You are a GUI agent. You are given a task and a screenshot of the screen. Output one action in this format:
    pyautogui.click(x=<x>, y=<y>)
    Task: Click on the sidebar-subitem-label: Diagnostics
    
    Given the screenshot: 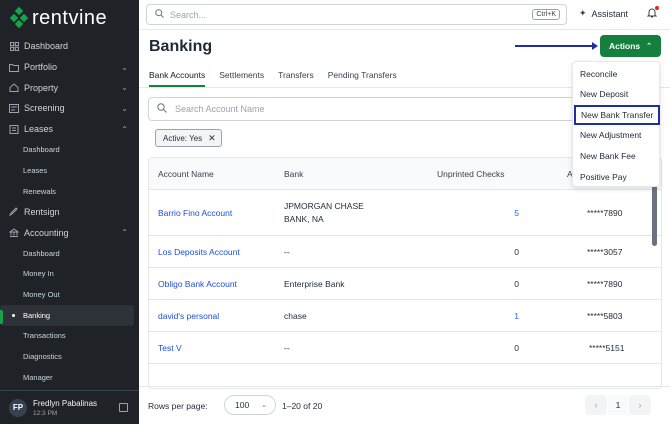 What is the action you would take?
    pyautogui.click(x=42, y=357)
    